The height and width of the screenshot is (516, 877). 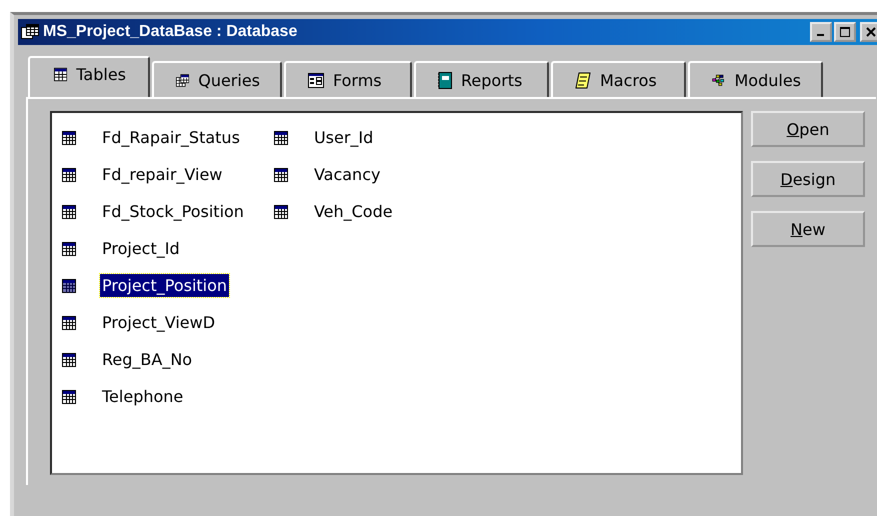 What do you see at coordinates (30, 32) in the screenshot?
I see `database-icon` at bounding box center [30, 32].